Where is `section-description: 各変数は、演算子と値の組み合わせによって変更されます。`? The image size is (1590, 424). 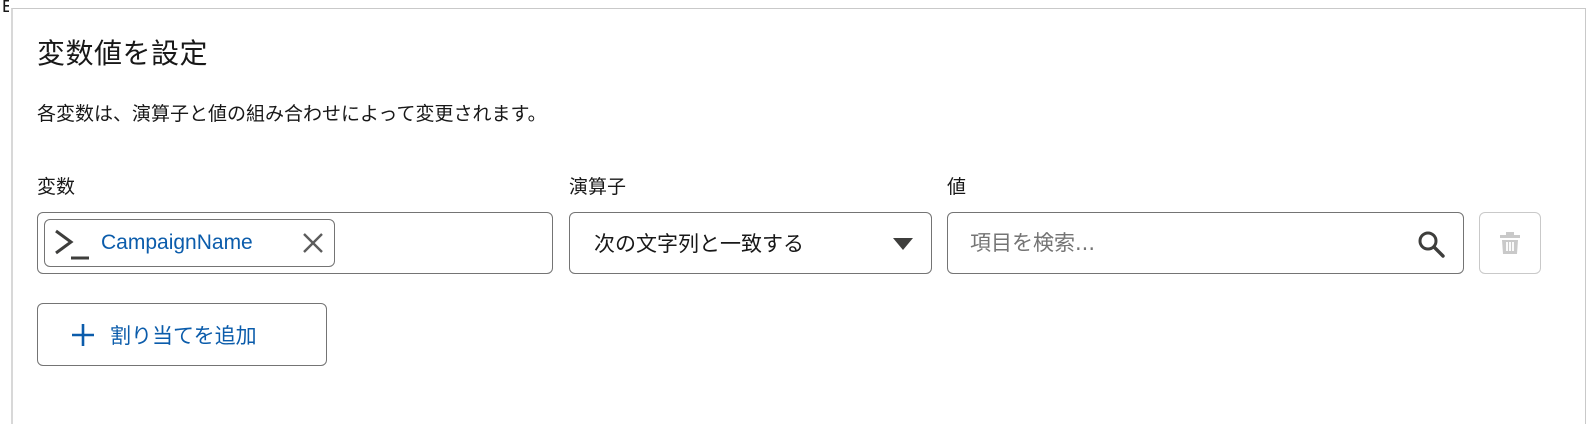
section-description: 各変数は、演算子と値の組み合わせによって変更されます。 is located at coordinates (292, 114).